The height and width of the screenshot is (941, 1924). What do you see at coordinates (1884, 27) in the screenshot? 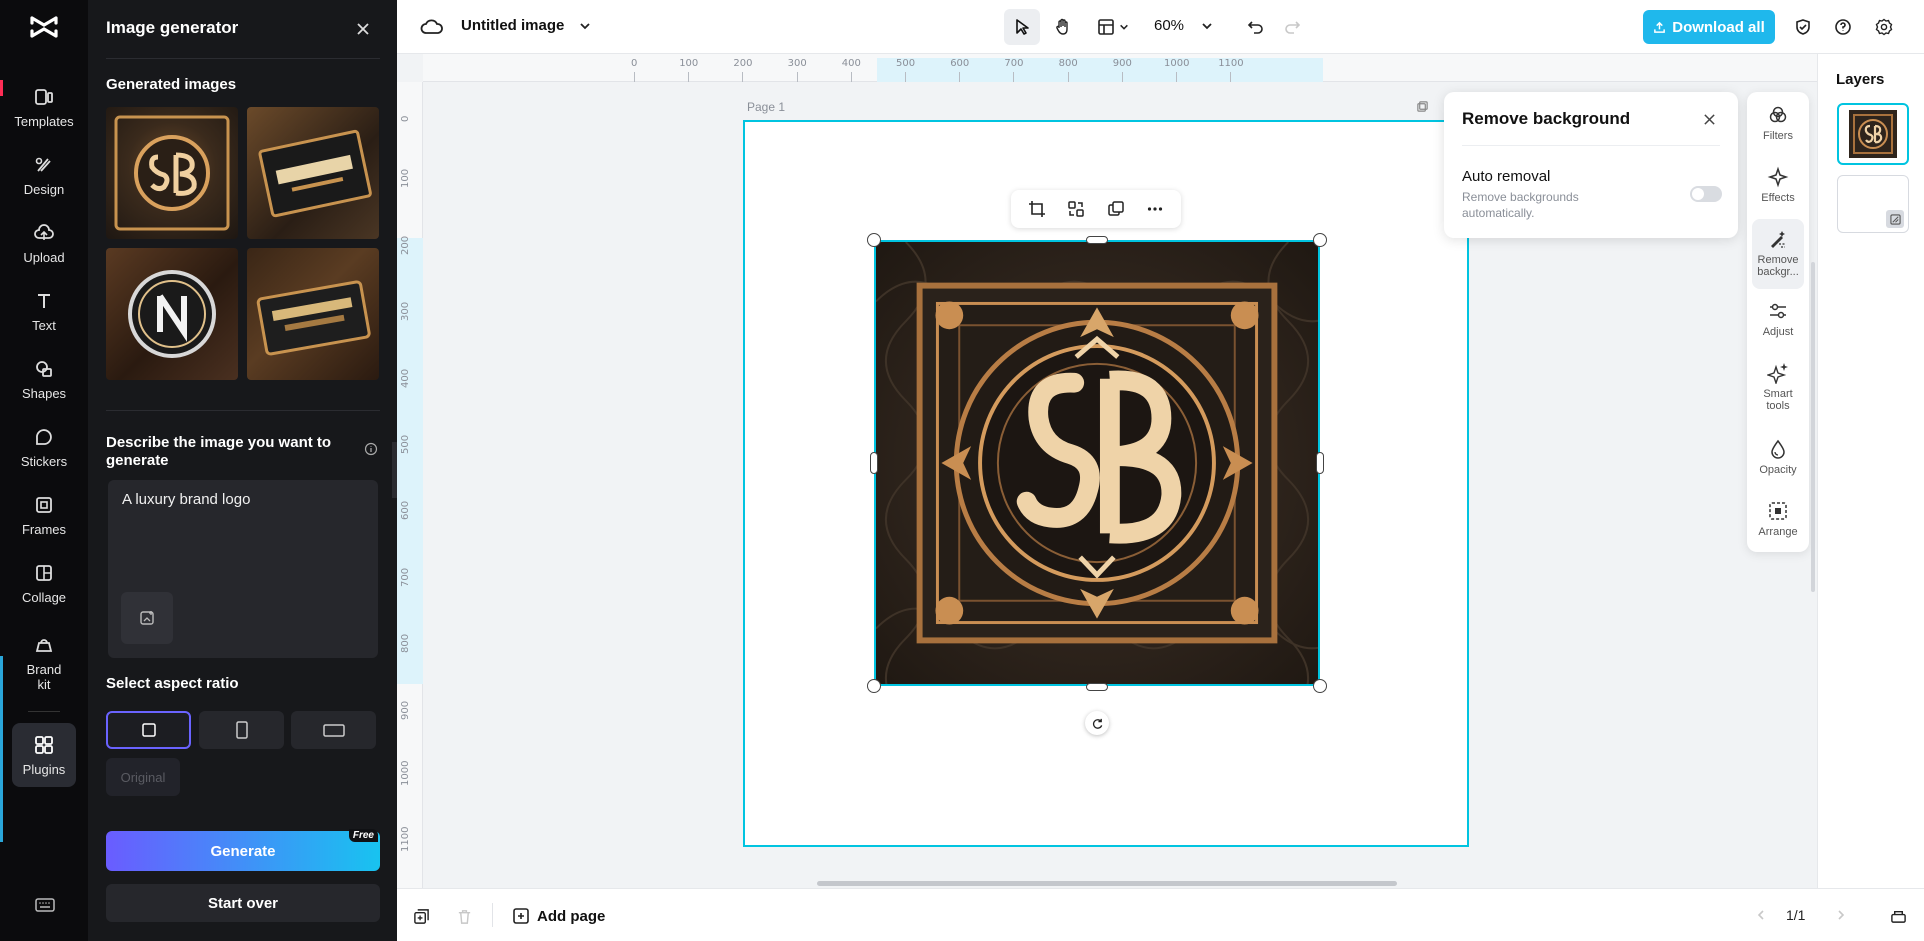
I see `settings-button` at bounding box center [1884, 27].